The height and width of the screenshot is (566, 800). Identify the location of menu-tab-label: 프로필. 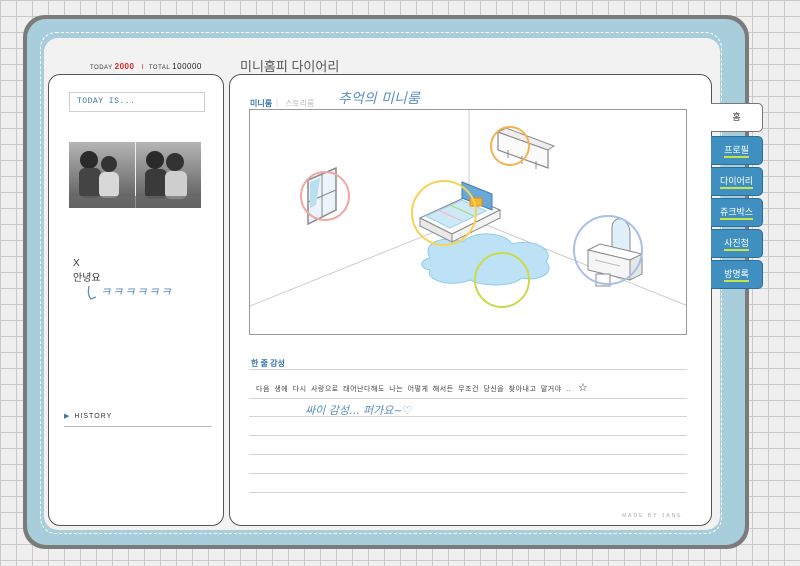
(736, 151).